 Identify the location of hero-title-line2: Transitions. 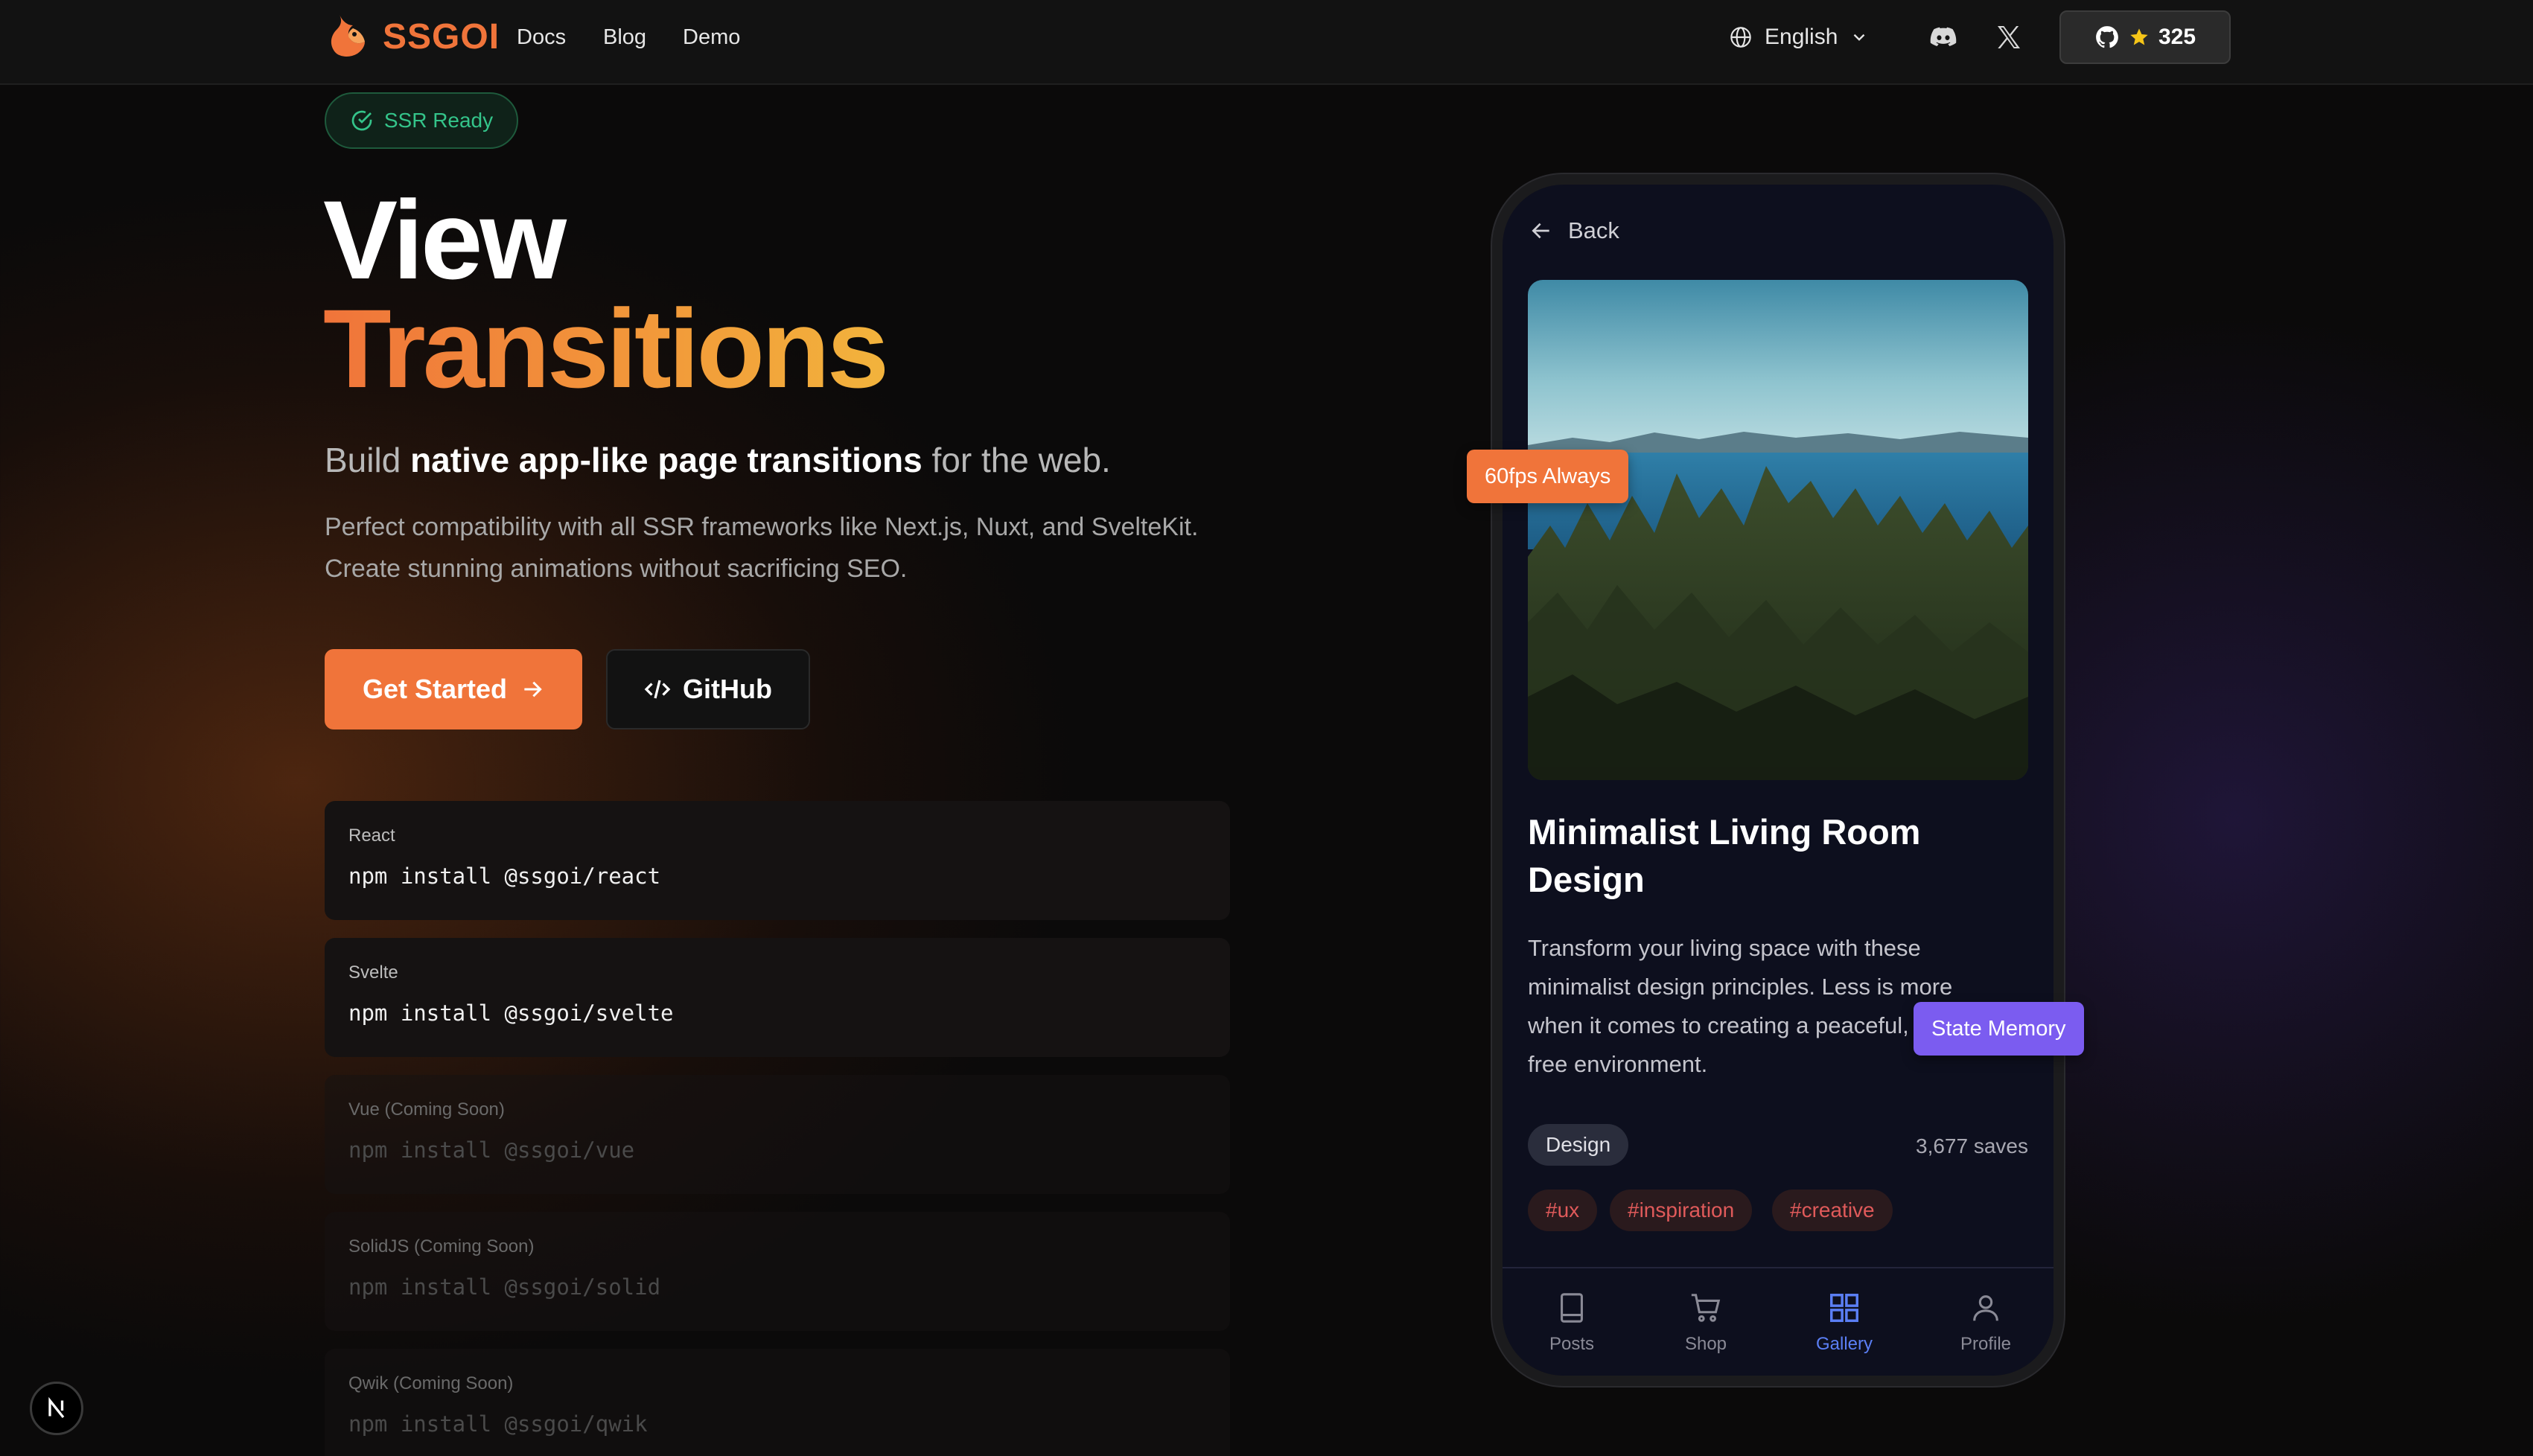
(606, 348).